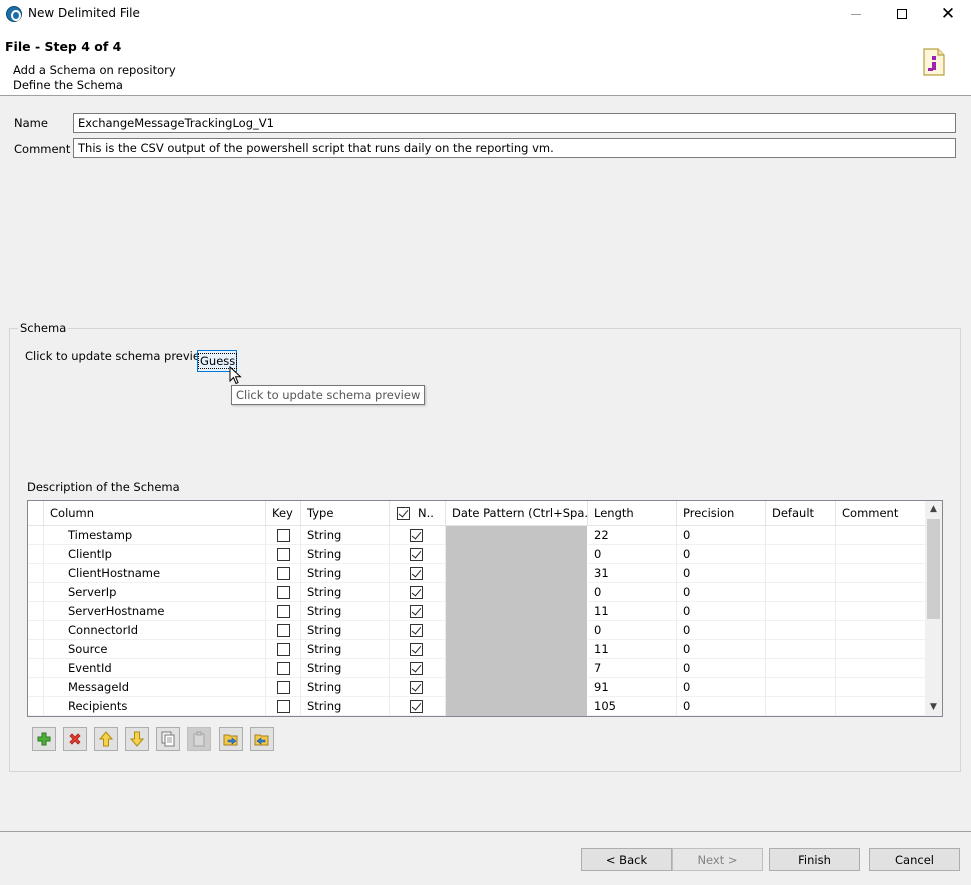 This screenshot has height=885, width=971. I want to click on maximize-button, so click(902, 14).